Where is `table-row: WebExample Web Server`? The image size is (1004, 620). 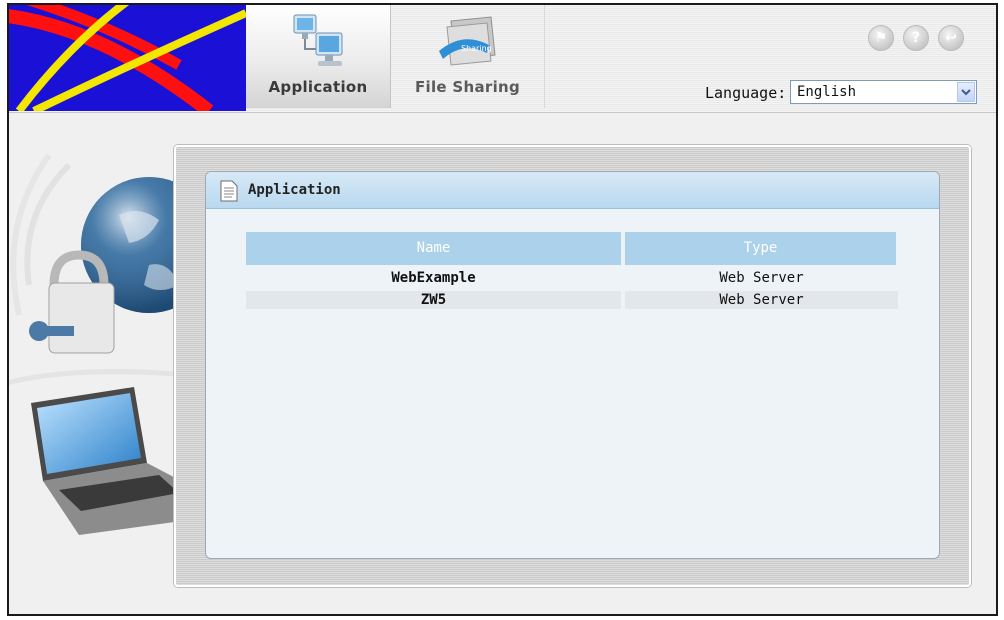 table-row: WebExample Web Server is located at coordinates (572, 278).